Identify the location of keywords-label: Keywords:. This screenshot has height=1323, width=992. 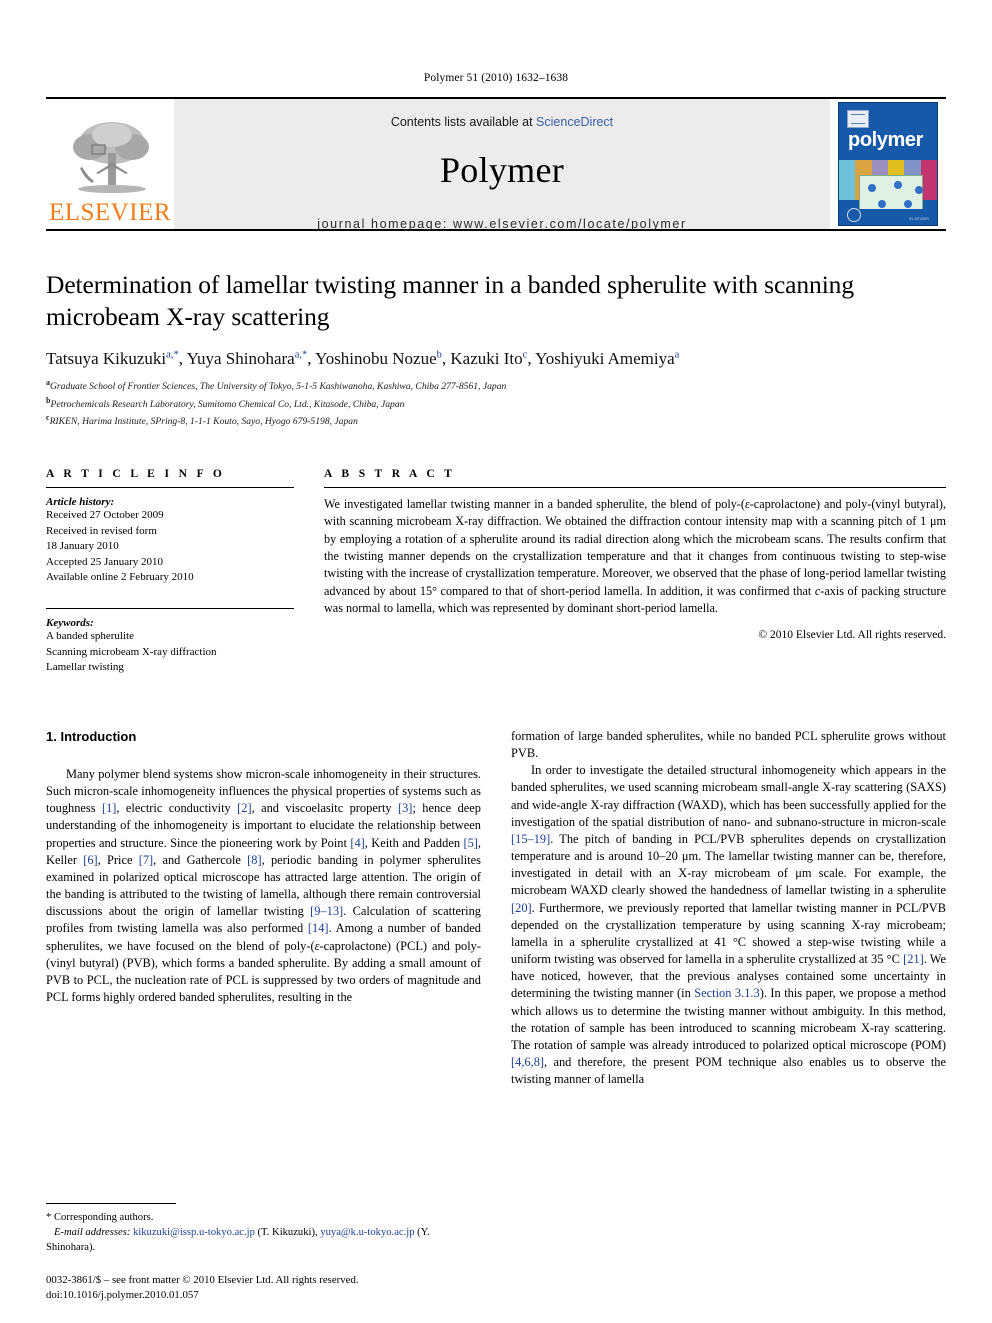
(70, 623).